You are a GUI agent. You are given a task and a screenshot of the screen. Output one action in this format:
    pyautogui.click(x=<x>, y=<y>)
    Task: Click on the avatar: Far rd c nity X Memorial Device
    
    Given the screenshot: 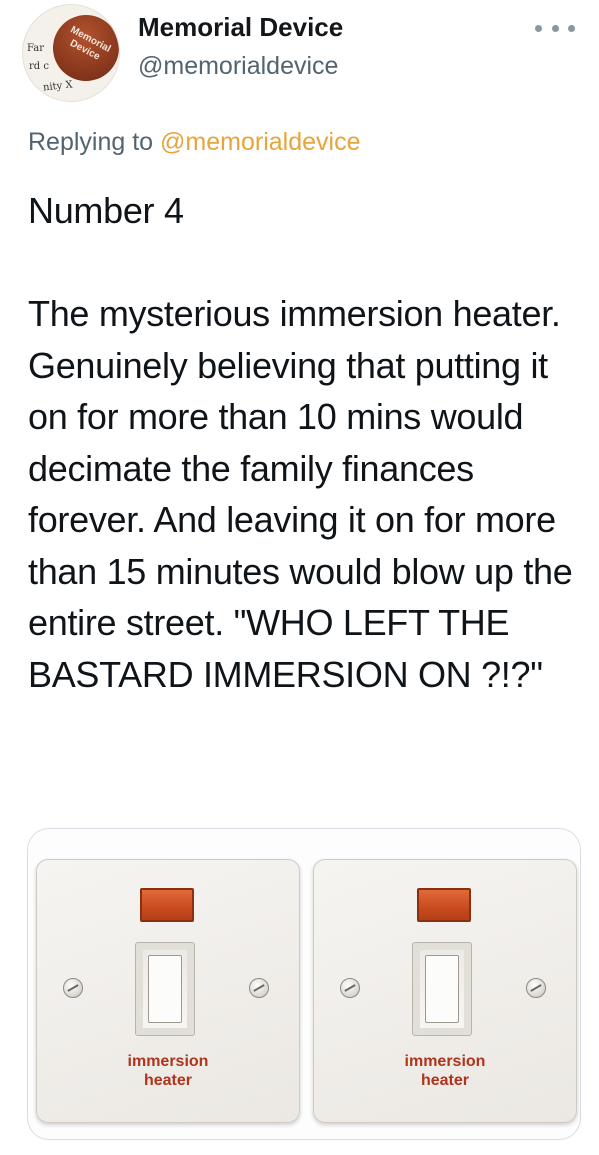 What is the action you would take?
    pyautogui.click(x=71, y=53)
    